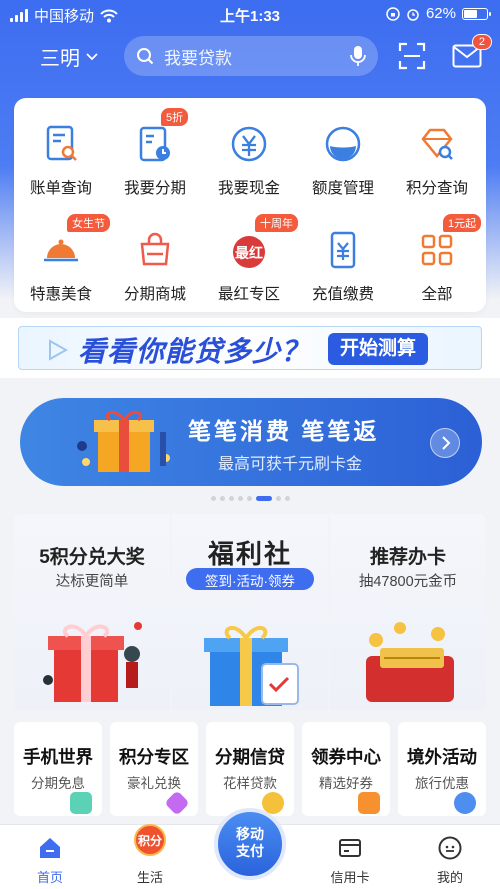 The height and width of the screenshot is (889, 500). Describe the element at coordinates (92, 662) in the screenshot. I see `gift-prize-illustration` at that location.